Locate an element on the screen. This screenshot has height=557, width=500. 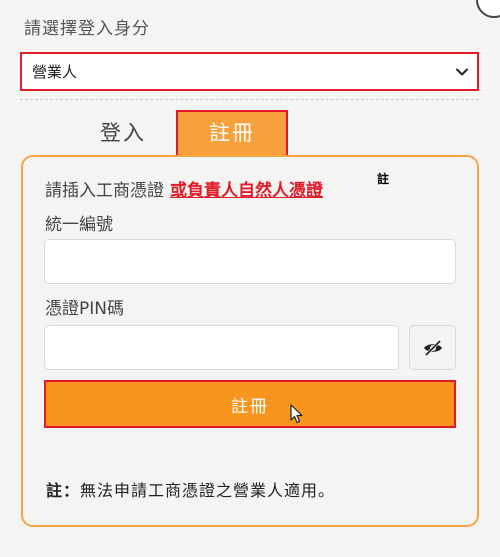
note-mark: 註 is located at coordinates (383, 179).